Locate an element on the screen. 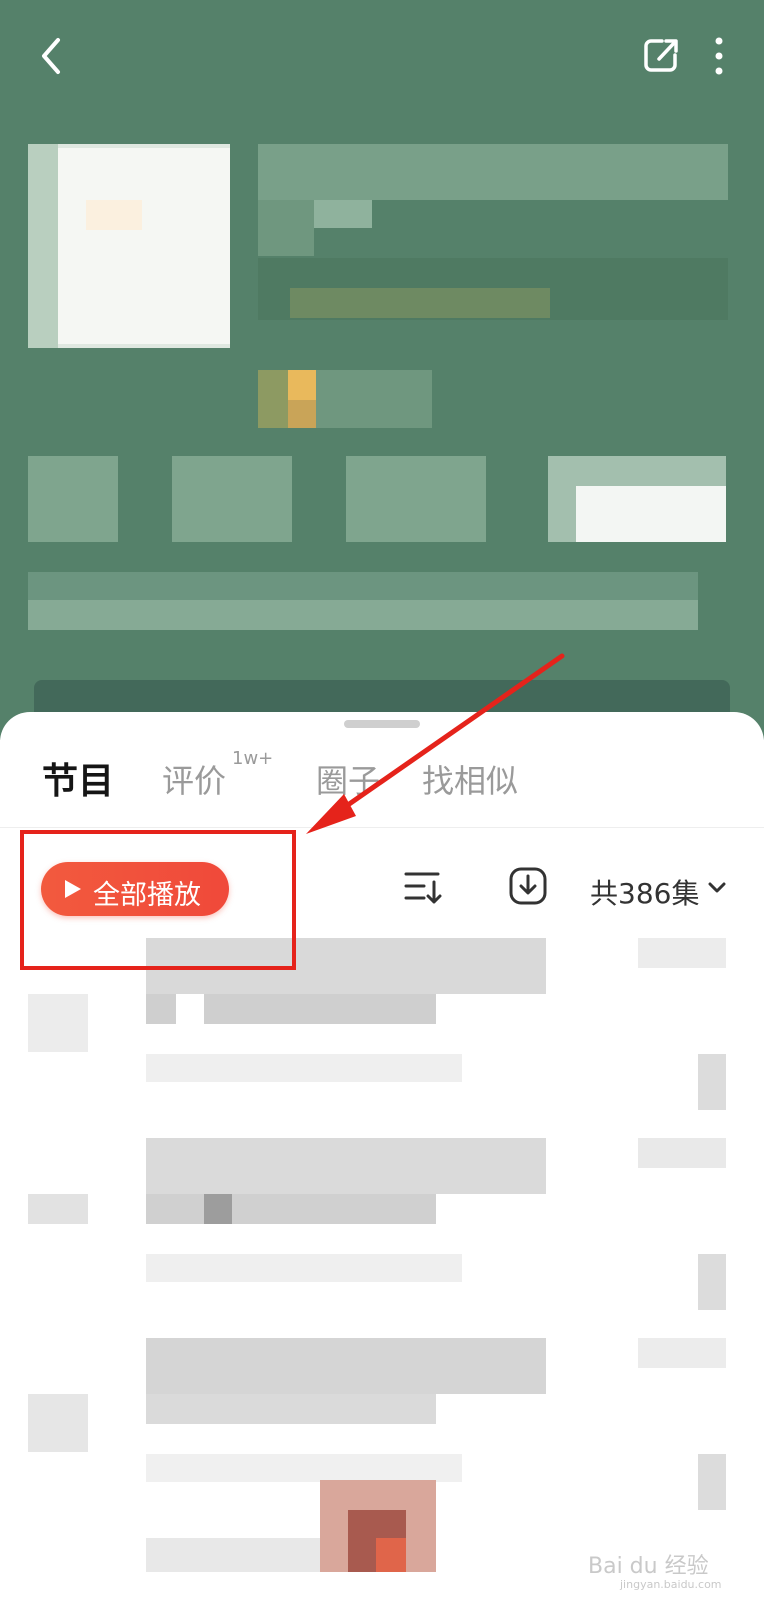 The image size is (764, 1600). reviews-count-badge: 1w+ is located at coordinates (253, 758).